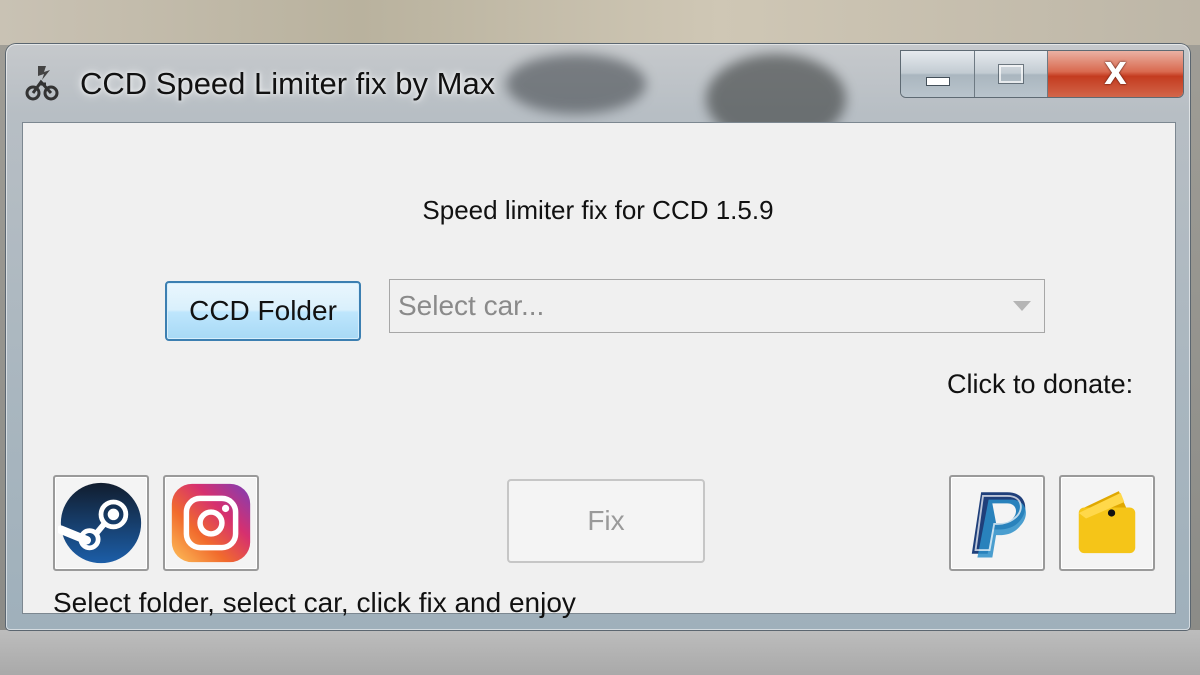  What do you see at coordinates (598, 210) in the screenshot?
I see `version-label: Speed limiter fix for CCD 1.5.9` at bounding box center [598, 210].